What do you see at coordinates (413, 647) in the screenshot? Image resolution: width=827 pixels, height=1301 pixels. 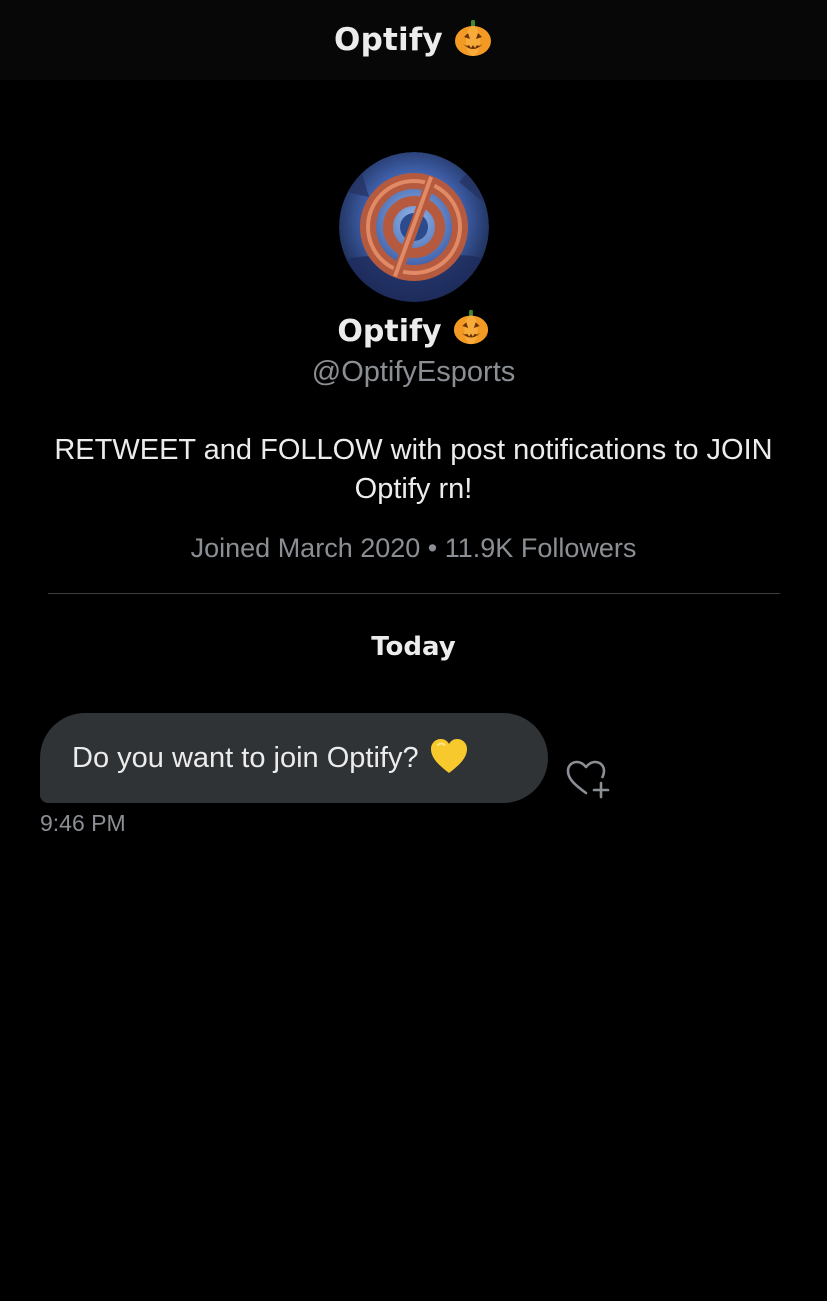 I see `day-label: Today` at bounding box center [413, 647].